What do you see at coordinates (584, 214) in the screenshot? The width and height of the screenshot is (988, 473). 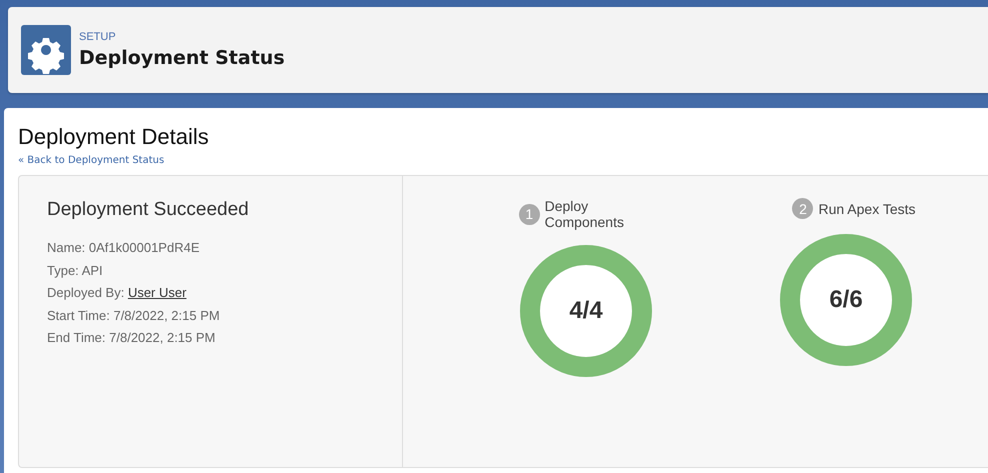 I see `step-label: Deploy Components` at bounding box center [584, 214].